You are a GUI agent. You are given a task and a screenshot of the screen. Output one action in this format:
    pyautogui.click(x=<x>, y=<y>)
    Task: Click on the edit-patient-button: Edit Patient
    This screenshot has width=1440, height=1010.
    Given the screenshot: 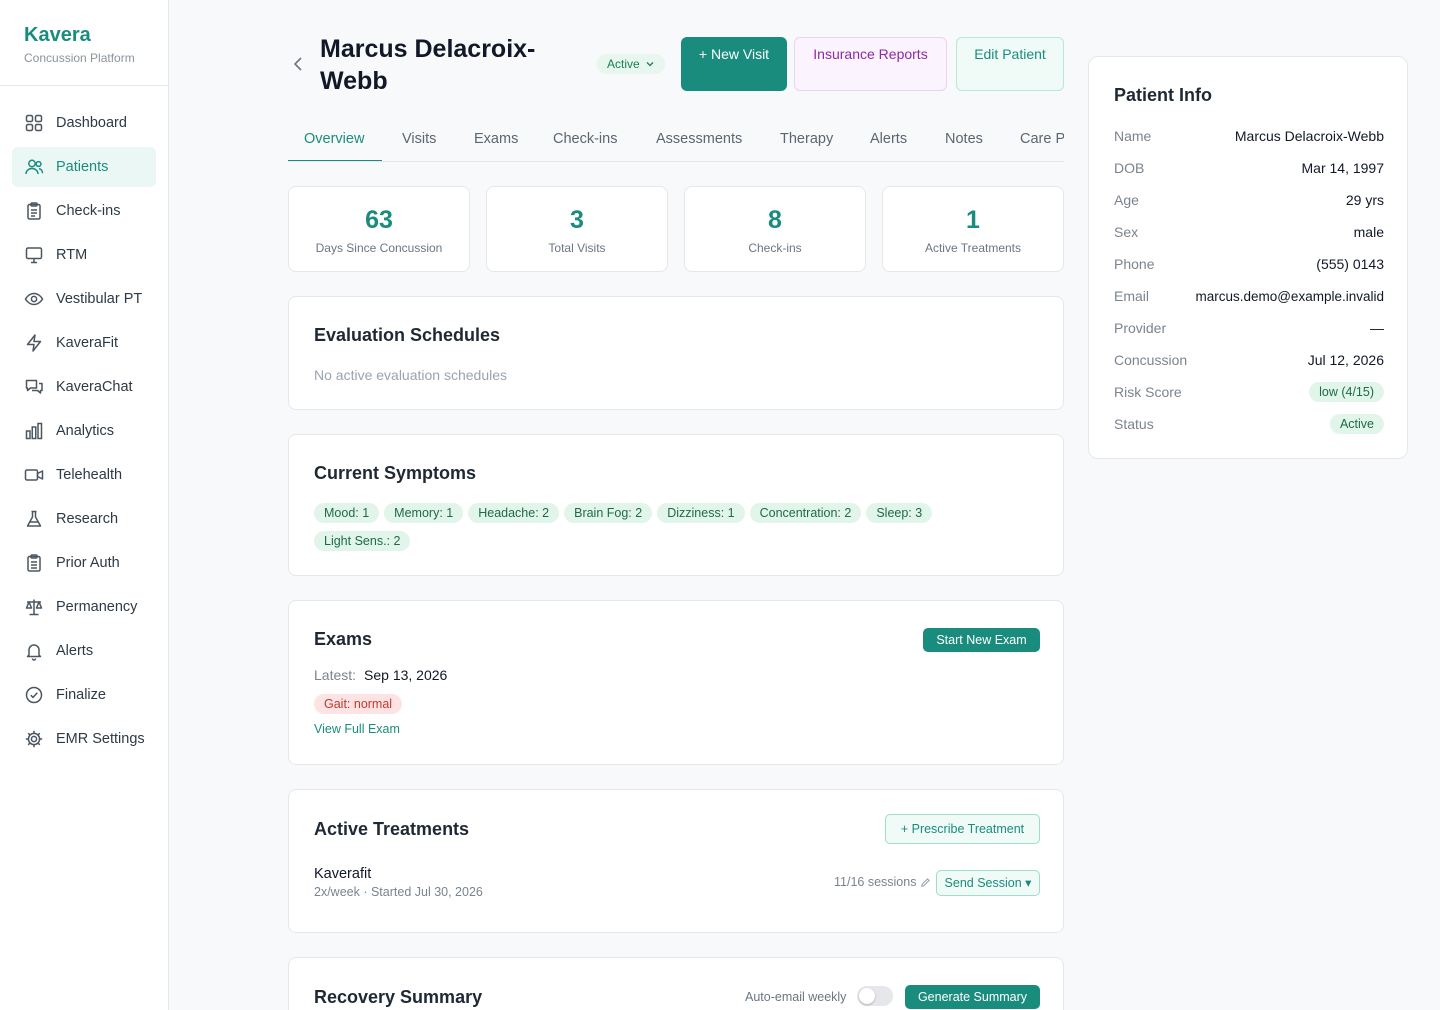 What is the action you would take?
    pyautogui.click(x=1010, y=64)
    